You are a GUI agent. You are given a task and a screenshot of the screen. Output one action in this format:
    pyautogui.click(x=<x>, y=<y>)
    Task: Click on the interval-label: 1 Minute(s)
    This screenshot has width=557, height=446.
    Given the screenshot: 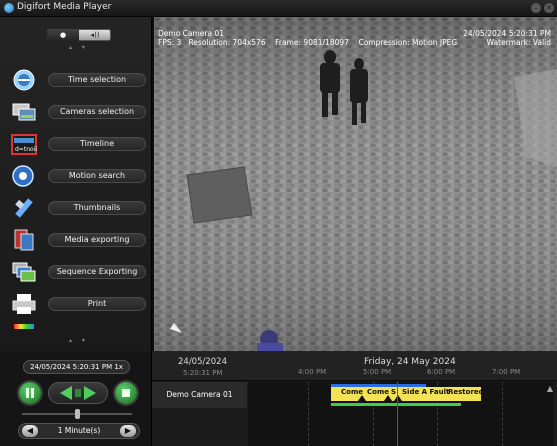 What is the action you would take?
    pyautogui.click(x=79, y=430)
    